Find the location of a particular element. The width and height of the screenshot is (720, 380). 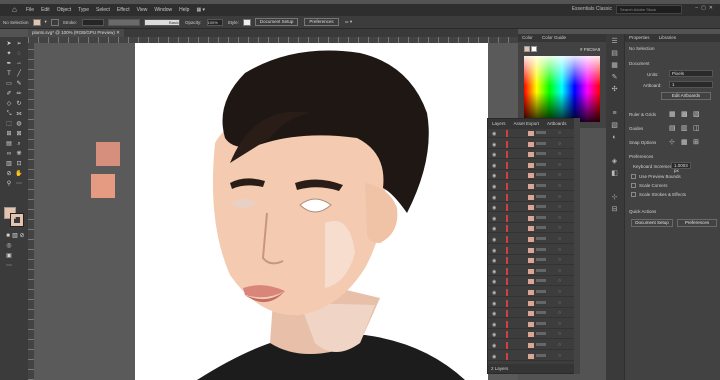

rotate-icon: ↻ is located at coordinates (19, 104).